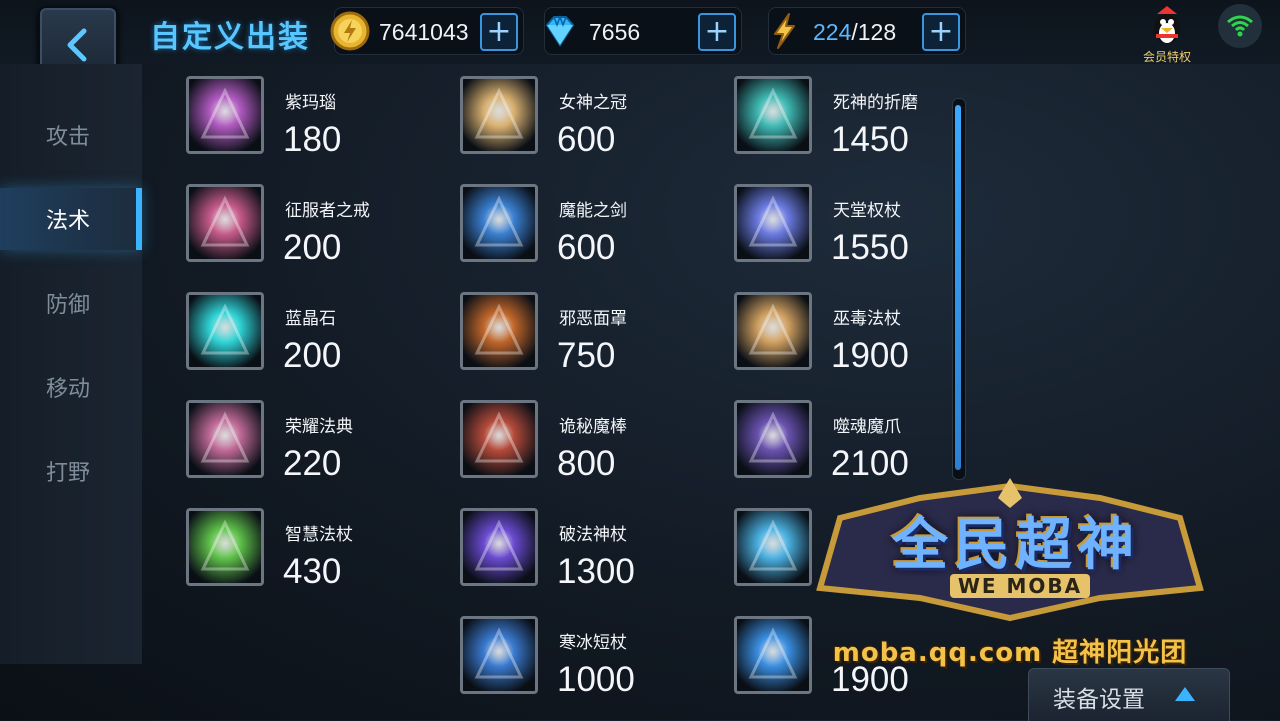 This screenshot has height=721, width=1280. Describe the element at coordinates (71, 387) in the screenshot. I see `sidebar-item-movement: 移动` at that location.